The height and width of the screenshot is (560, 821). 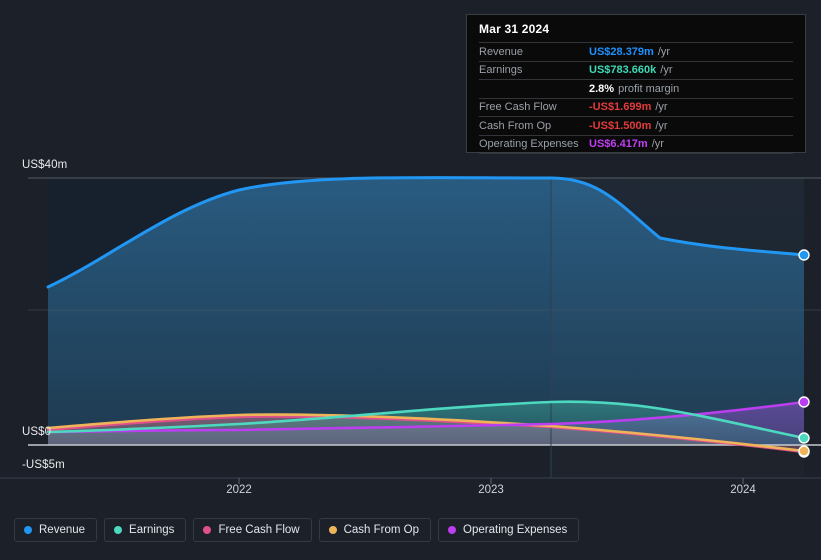 I want to click on legend-item-label: Free Cash Flow, so click(x=259, y=530).